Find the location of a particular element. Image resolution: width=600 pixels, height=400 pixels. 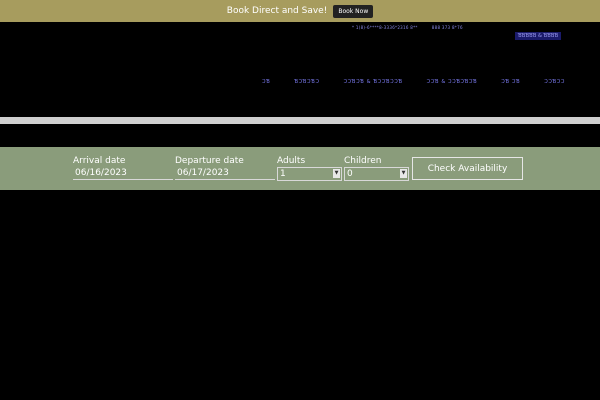

promo-text: Book Direct and Save! is located at coordinates (277, 11).